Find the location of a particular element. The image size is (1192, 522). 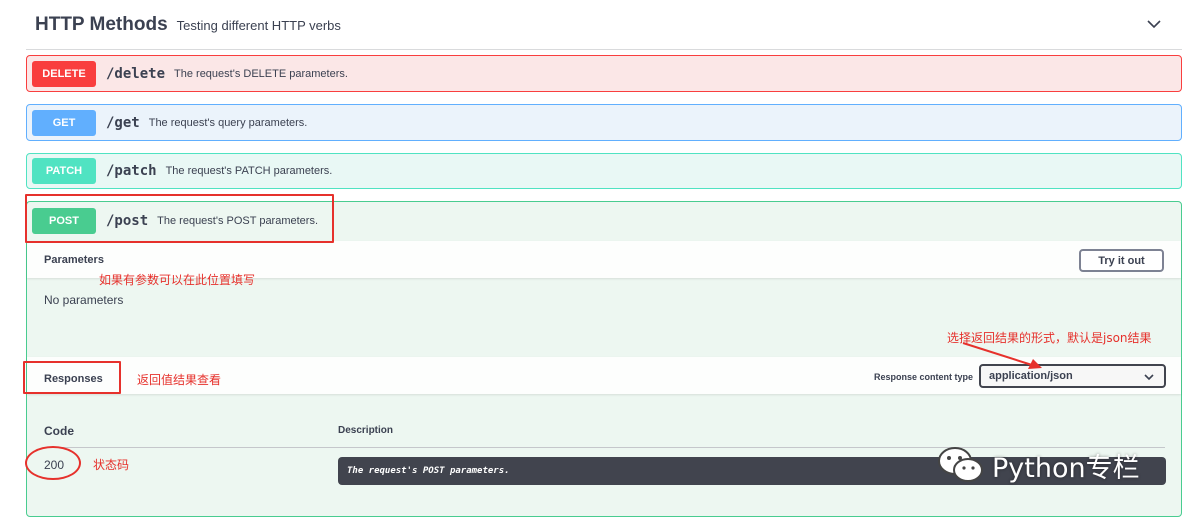

annotation-ellipse-code is located at coordinates (53, 463).